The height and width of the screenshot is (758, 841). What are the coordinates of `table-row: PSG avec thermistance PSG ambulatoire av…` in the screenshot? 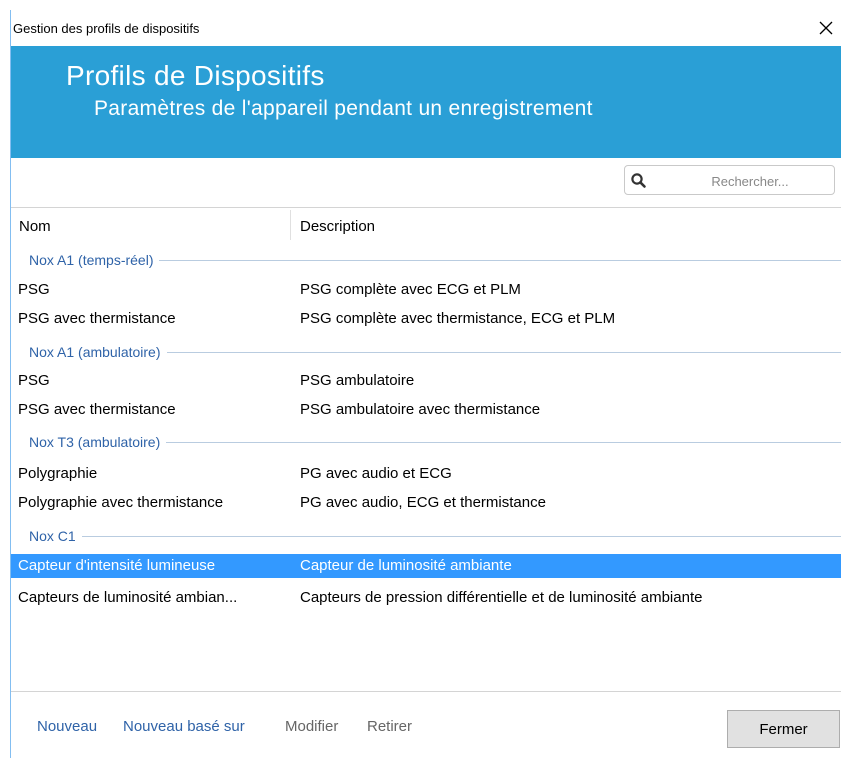 It's located at (426, 410).